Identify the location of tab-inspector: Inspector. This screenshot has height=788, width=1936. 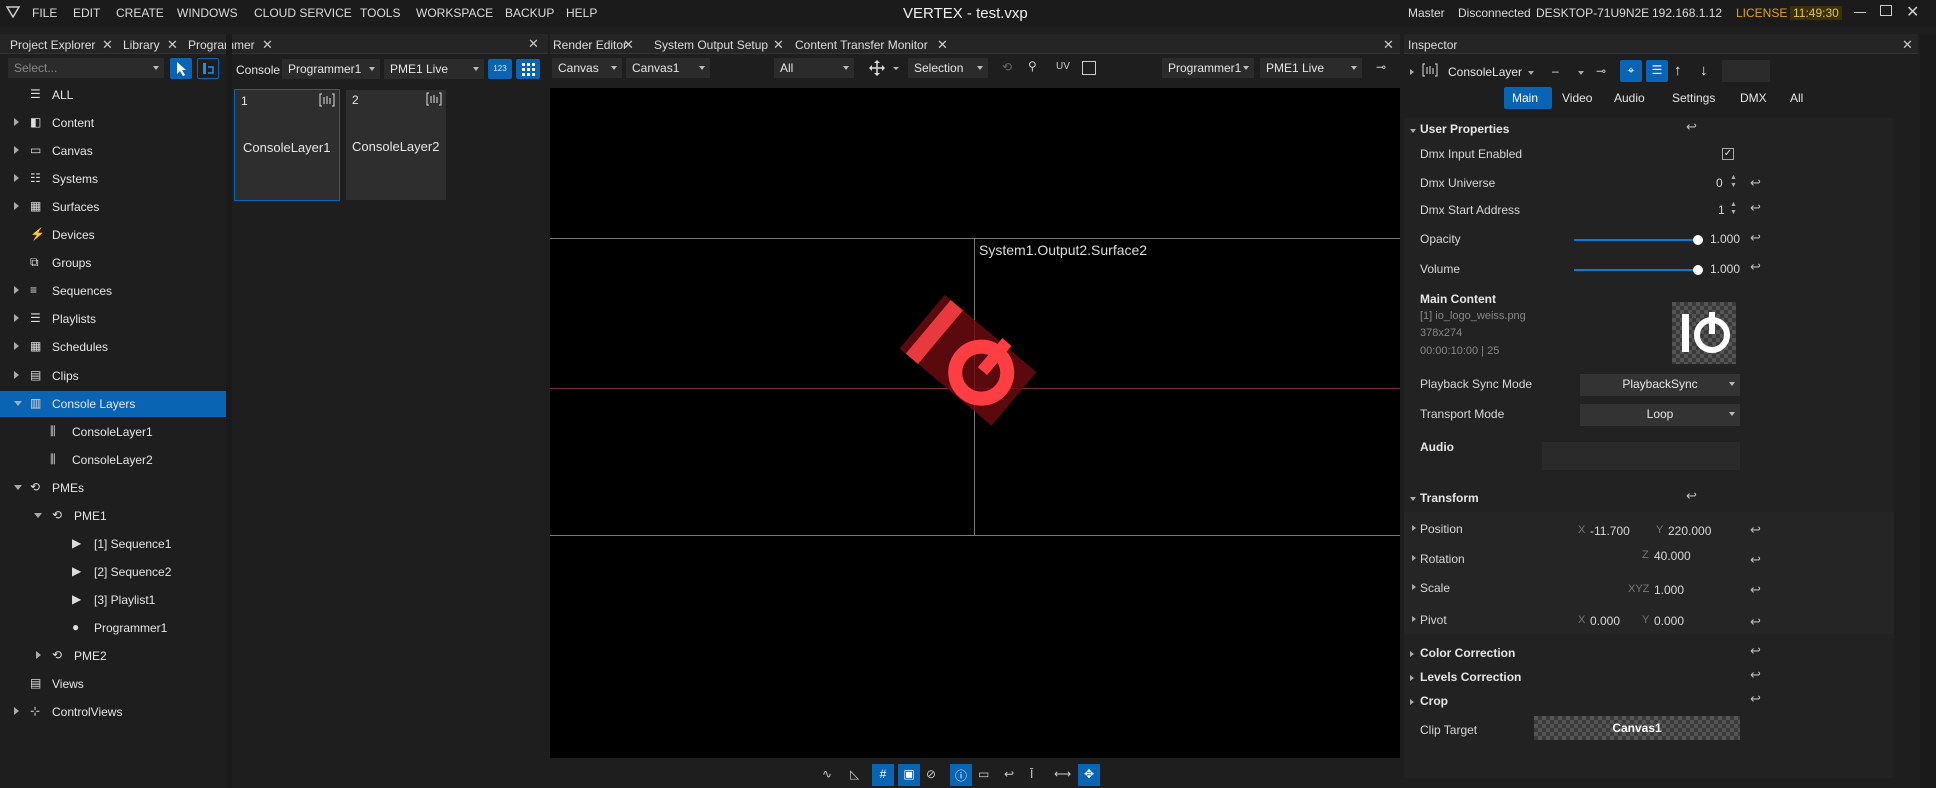
(1432, 45).